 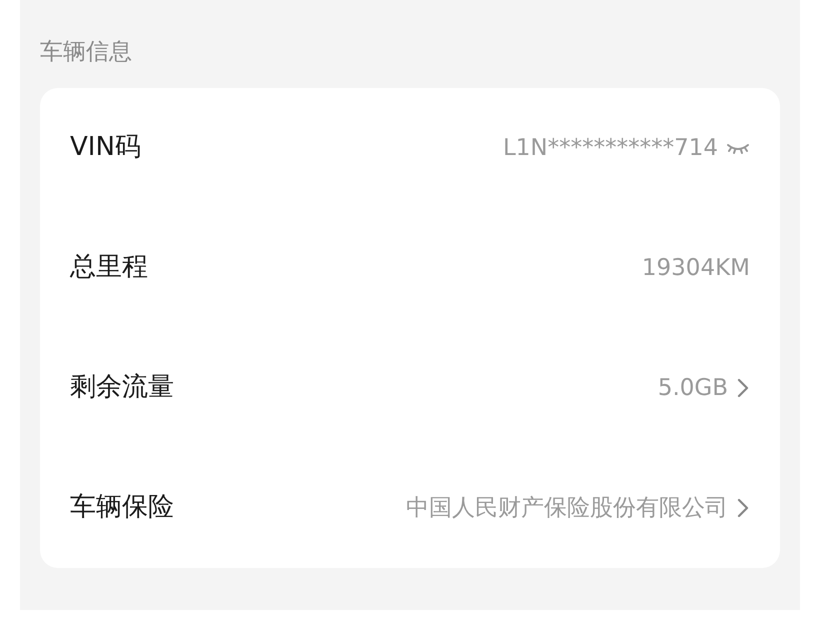 What do you see at coordinates (567, 508) in the screenshot?
I see `row-value: 中国人民财产保险股份有限公司` at bounding box center [567, 508].